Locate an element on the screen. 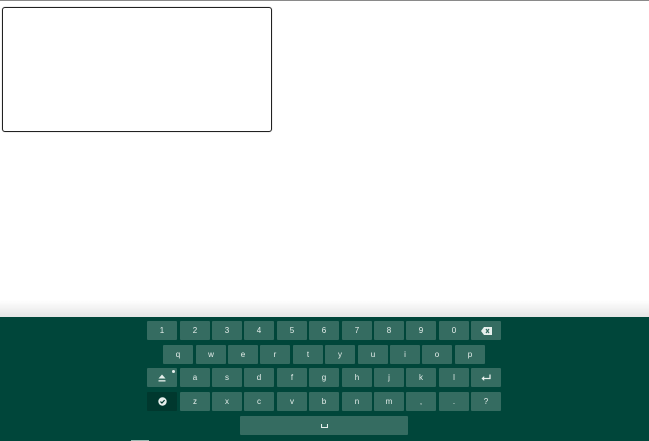  done-key is located at coordinates (162, 401).